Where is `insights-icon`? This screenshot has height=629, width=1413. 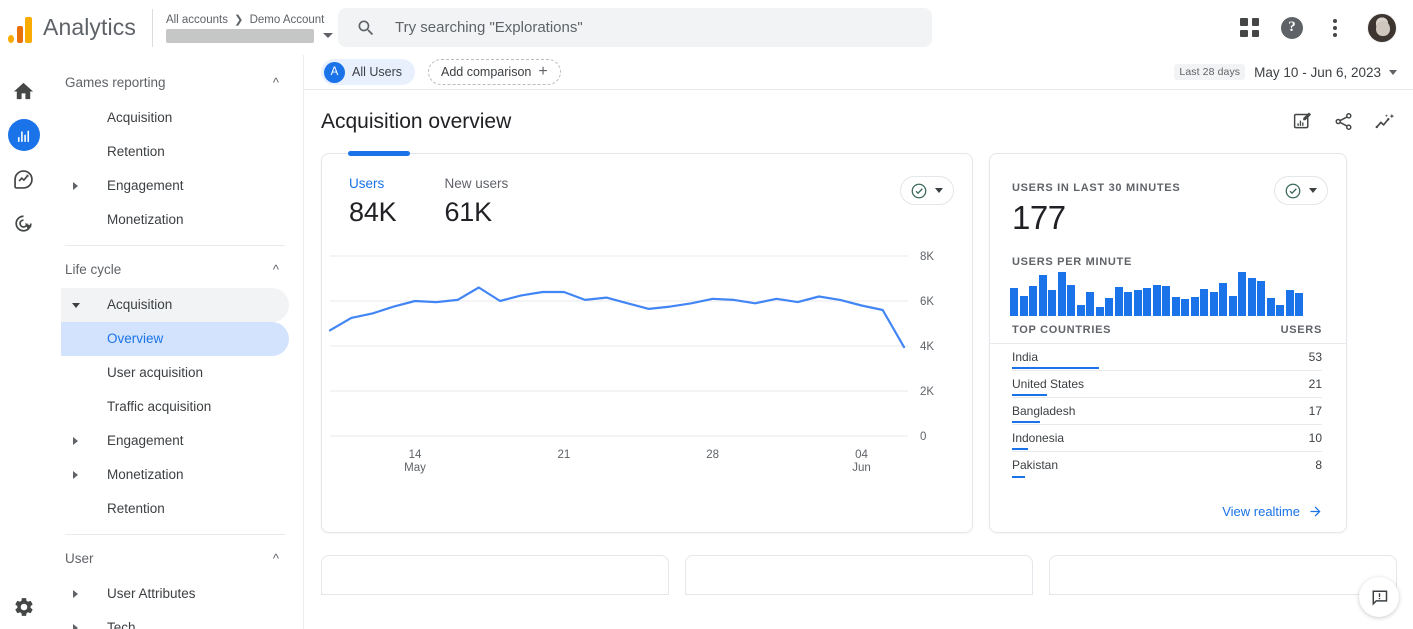
insights-icon is located at coordinates (1385, 122).